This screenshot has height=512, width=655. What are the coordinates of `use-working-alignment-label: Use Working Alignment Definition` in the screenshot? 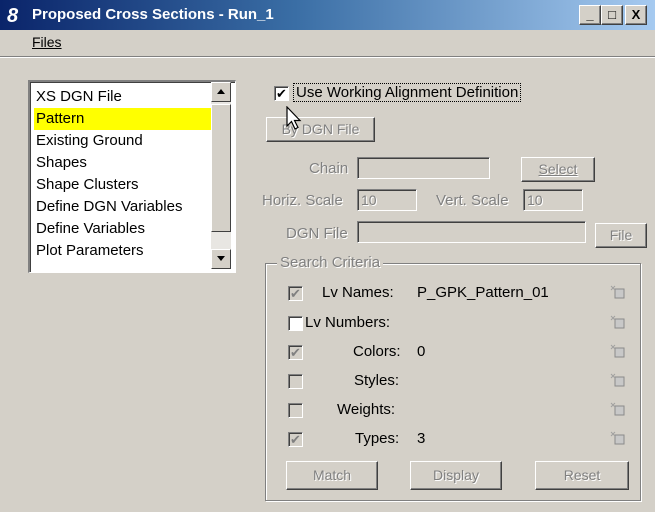 It's located at (407, 92).